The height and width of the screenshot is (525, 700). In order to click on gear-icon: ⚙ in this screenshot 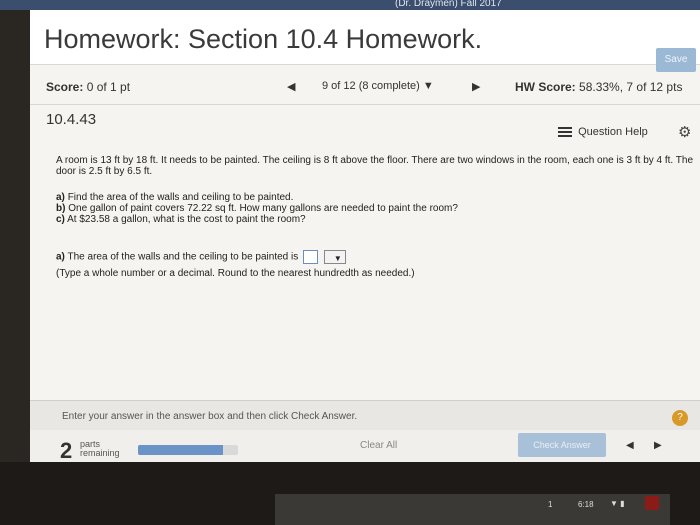, I will do `click(684, 132)`.